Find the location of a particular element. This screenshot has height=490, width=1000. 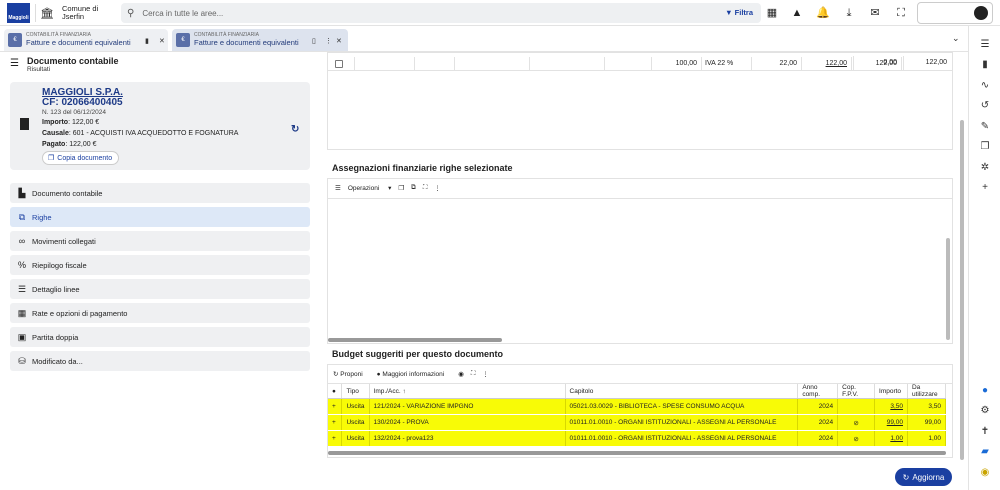

accessibility-icon: ✝ is located at coordinates (985, 432).